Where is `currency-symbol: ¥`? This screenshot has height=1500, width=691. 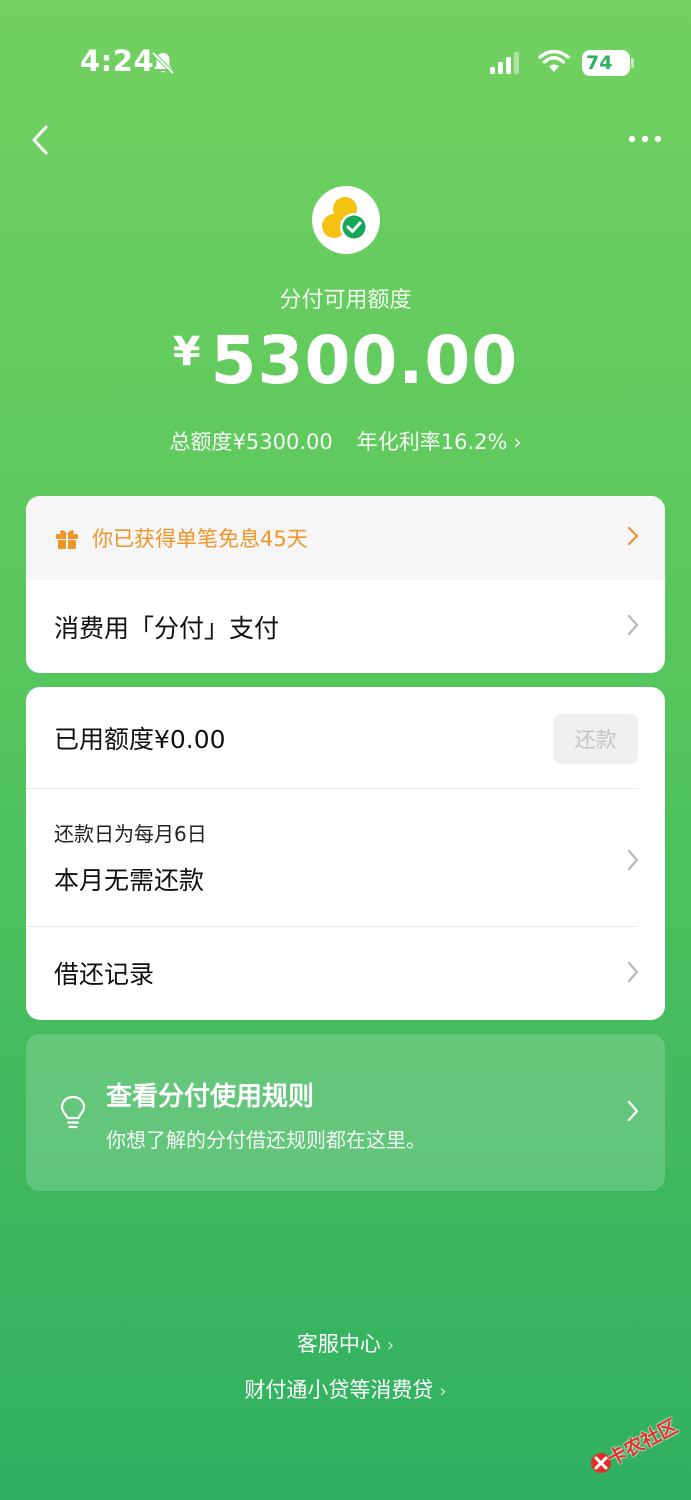
currency-symbol: ¥ is located at coordinates (186, 352).